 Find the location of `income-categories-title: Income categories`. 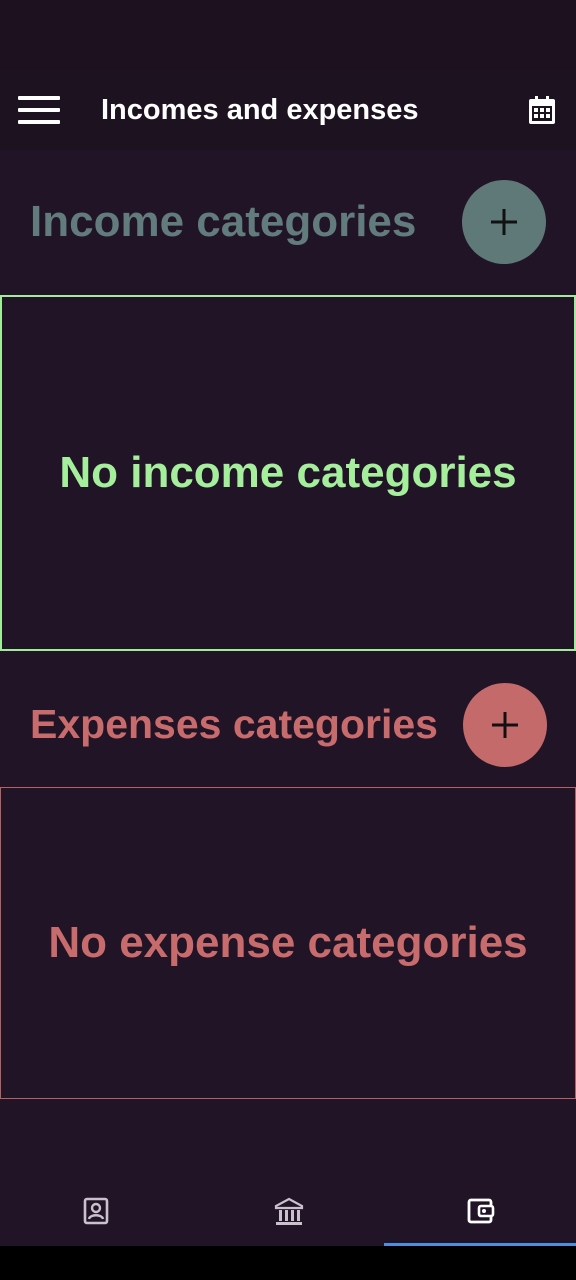

income-categories-title: Income categories is located at coordinates (223, 221).